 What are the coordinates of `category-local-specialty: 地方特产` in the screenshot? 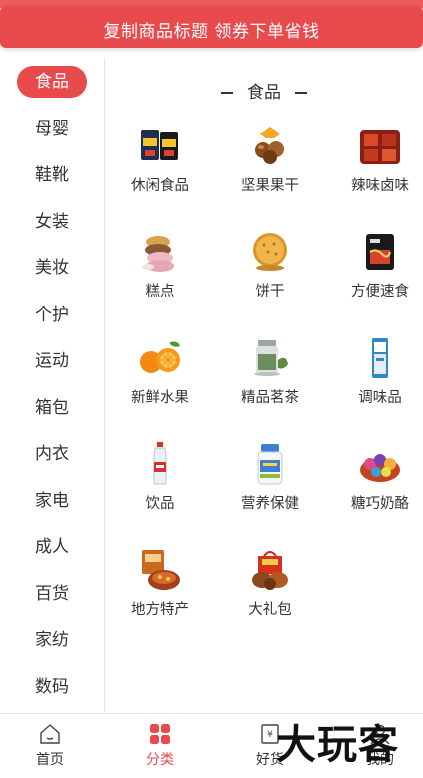 It's located at (160, 583).